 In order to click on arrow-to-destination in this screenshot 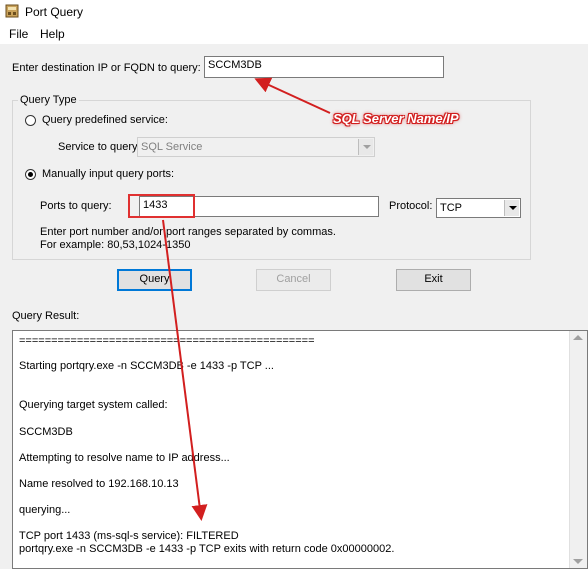, I will do `click(292, 95)`.